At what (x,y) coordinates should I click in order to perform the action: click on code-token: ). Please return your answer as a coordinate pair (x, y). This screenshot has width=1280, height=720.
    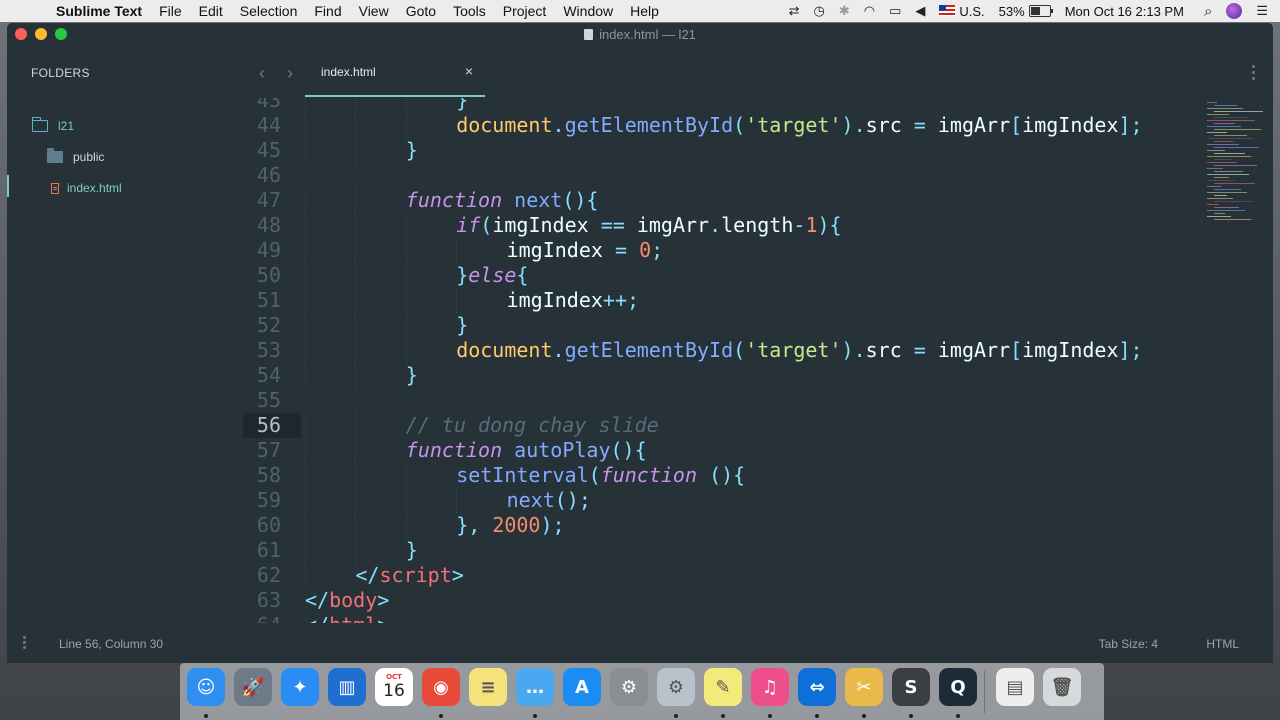
    Looking at the image, I should click on (847, 350).